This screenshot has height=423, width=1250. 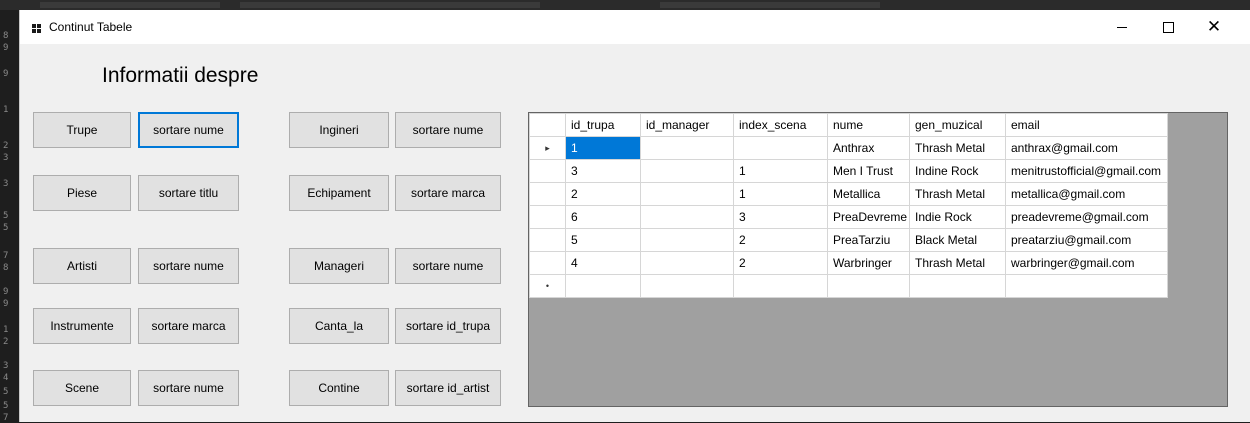 What do you see at coordinates (82, 388) in the screenshot?
I see `scene-button: Scene` at bounding box center [82, 388].